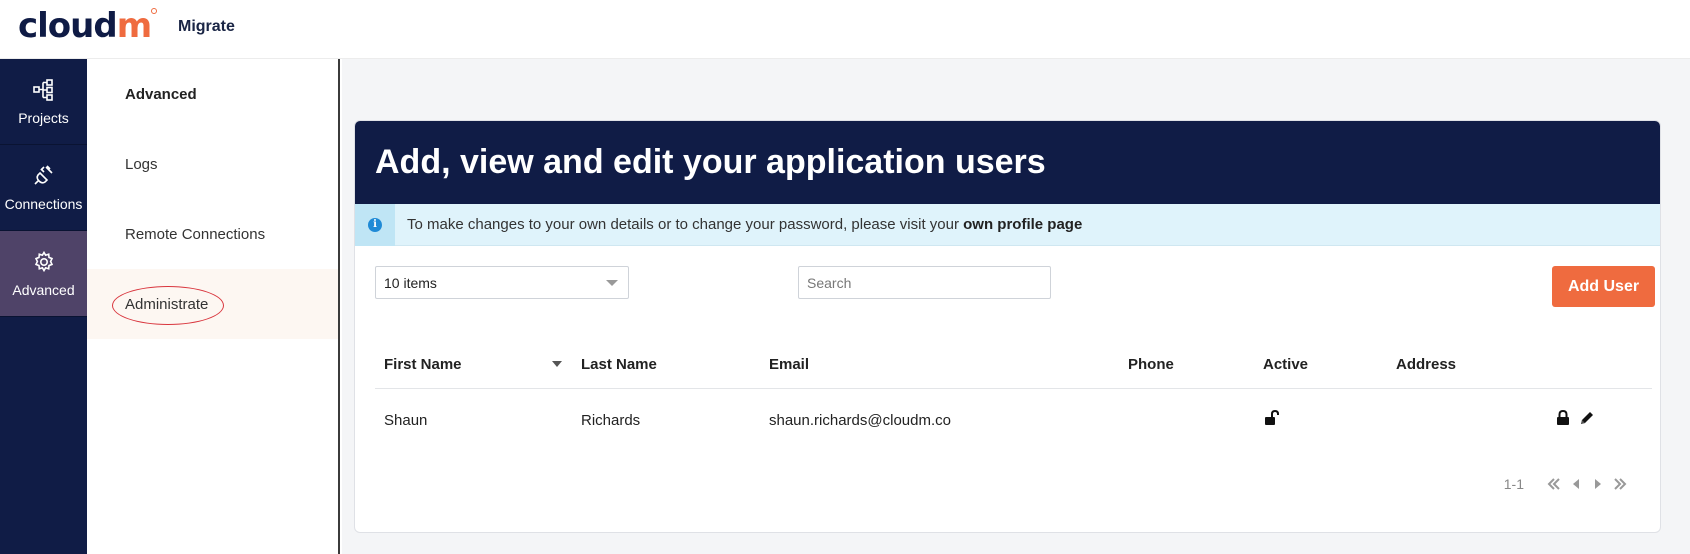  What do you see at coordinates (1285, 364) in the screenshot?
I see `column-header-active: Active` at bounding box center [1285, 364].